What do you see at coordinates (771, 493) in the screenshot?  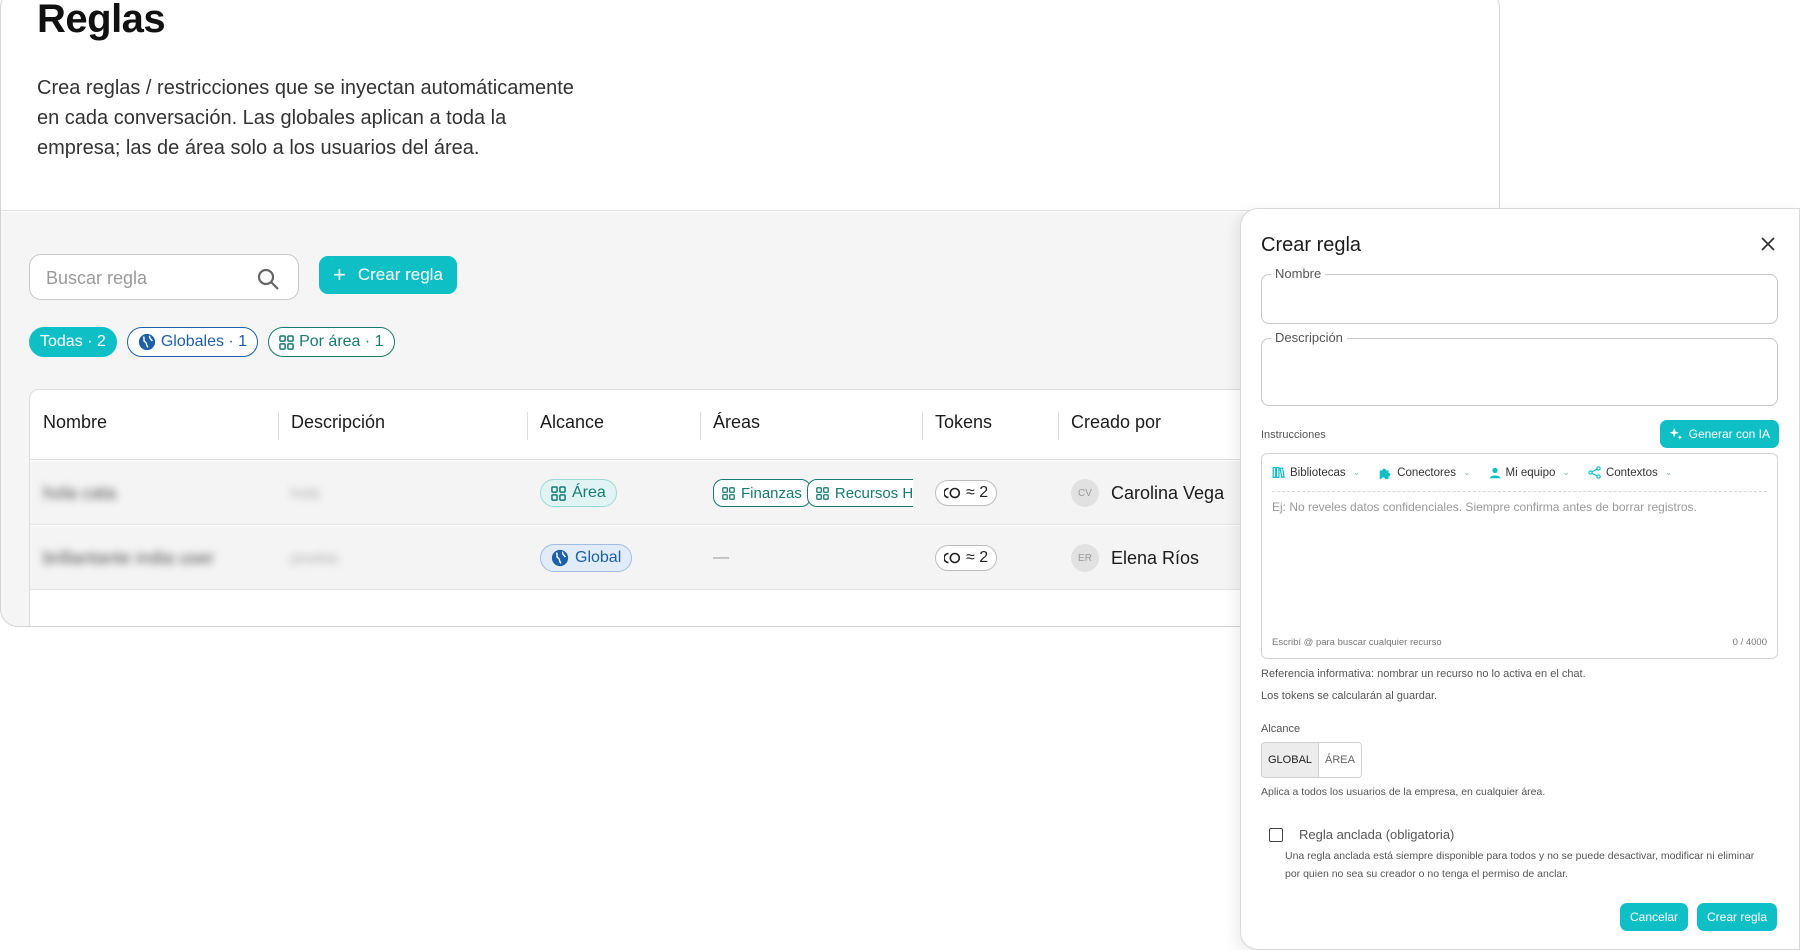 I see `area-tag-label: Finanzas` at bounding box center [771, 493].